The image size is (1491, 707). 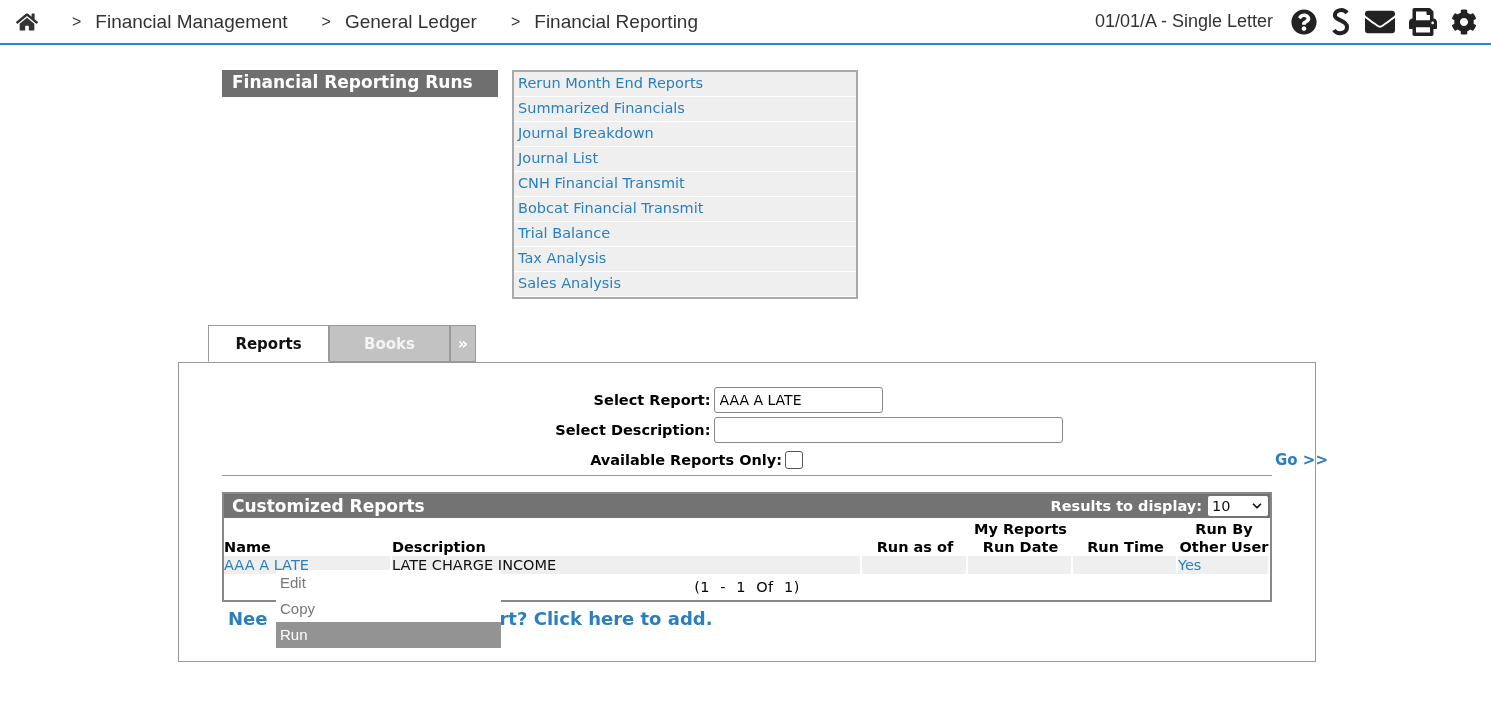 I want to click on checkbox, so click(x=794, y=460).